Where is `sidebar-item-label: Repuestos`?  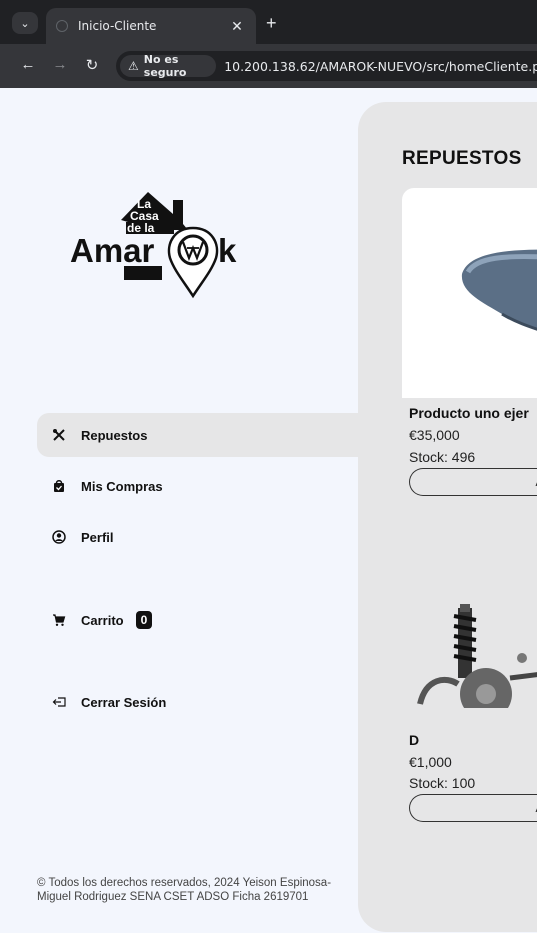 sidebar-item-label: Repuestos is located at coordinates (114, 435).